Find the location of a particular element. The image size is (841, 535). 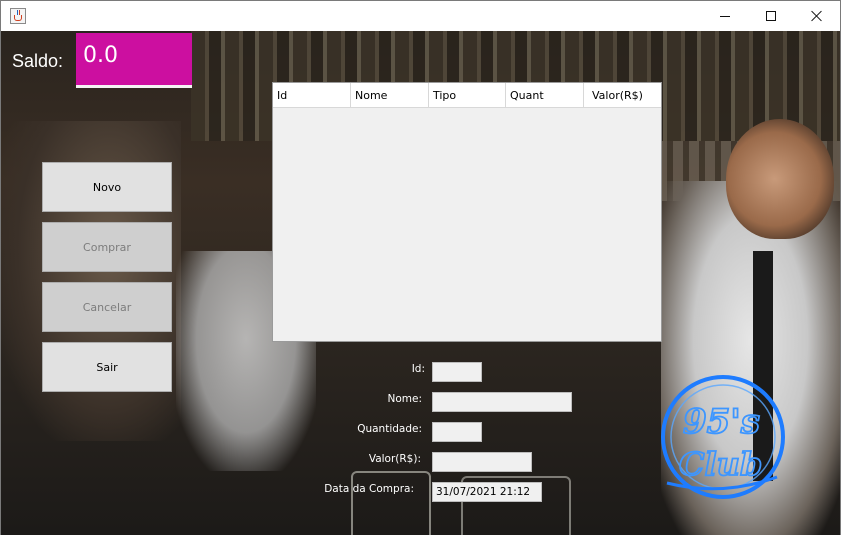

close-icon is located at coordinates (817, 16).